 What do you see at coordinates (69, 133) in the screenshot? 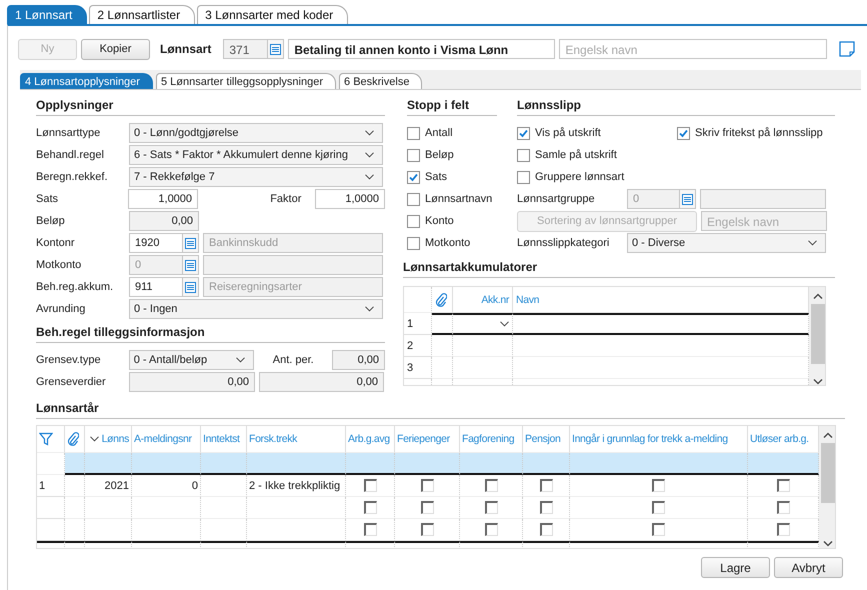
I see `field-label: Lønnsarttype` at bounding box center [69, 133].